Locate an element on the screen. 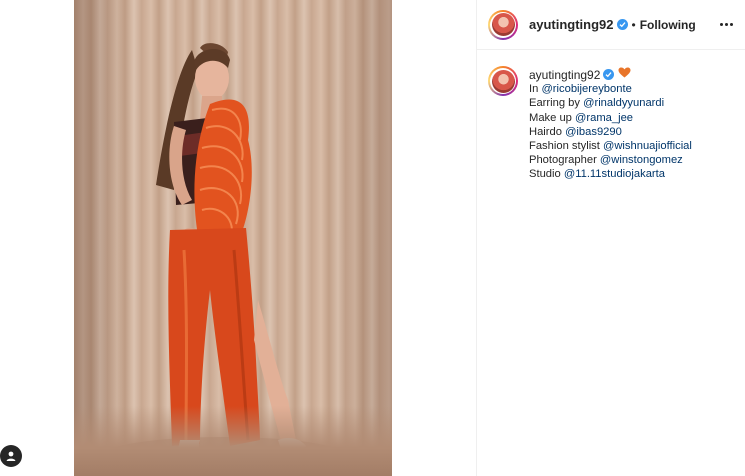 Image resolution: width=745 pixels, height=476 pixels. mention-link: @rinaldyyunardi is located at coordinates (623, 103).